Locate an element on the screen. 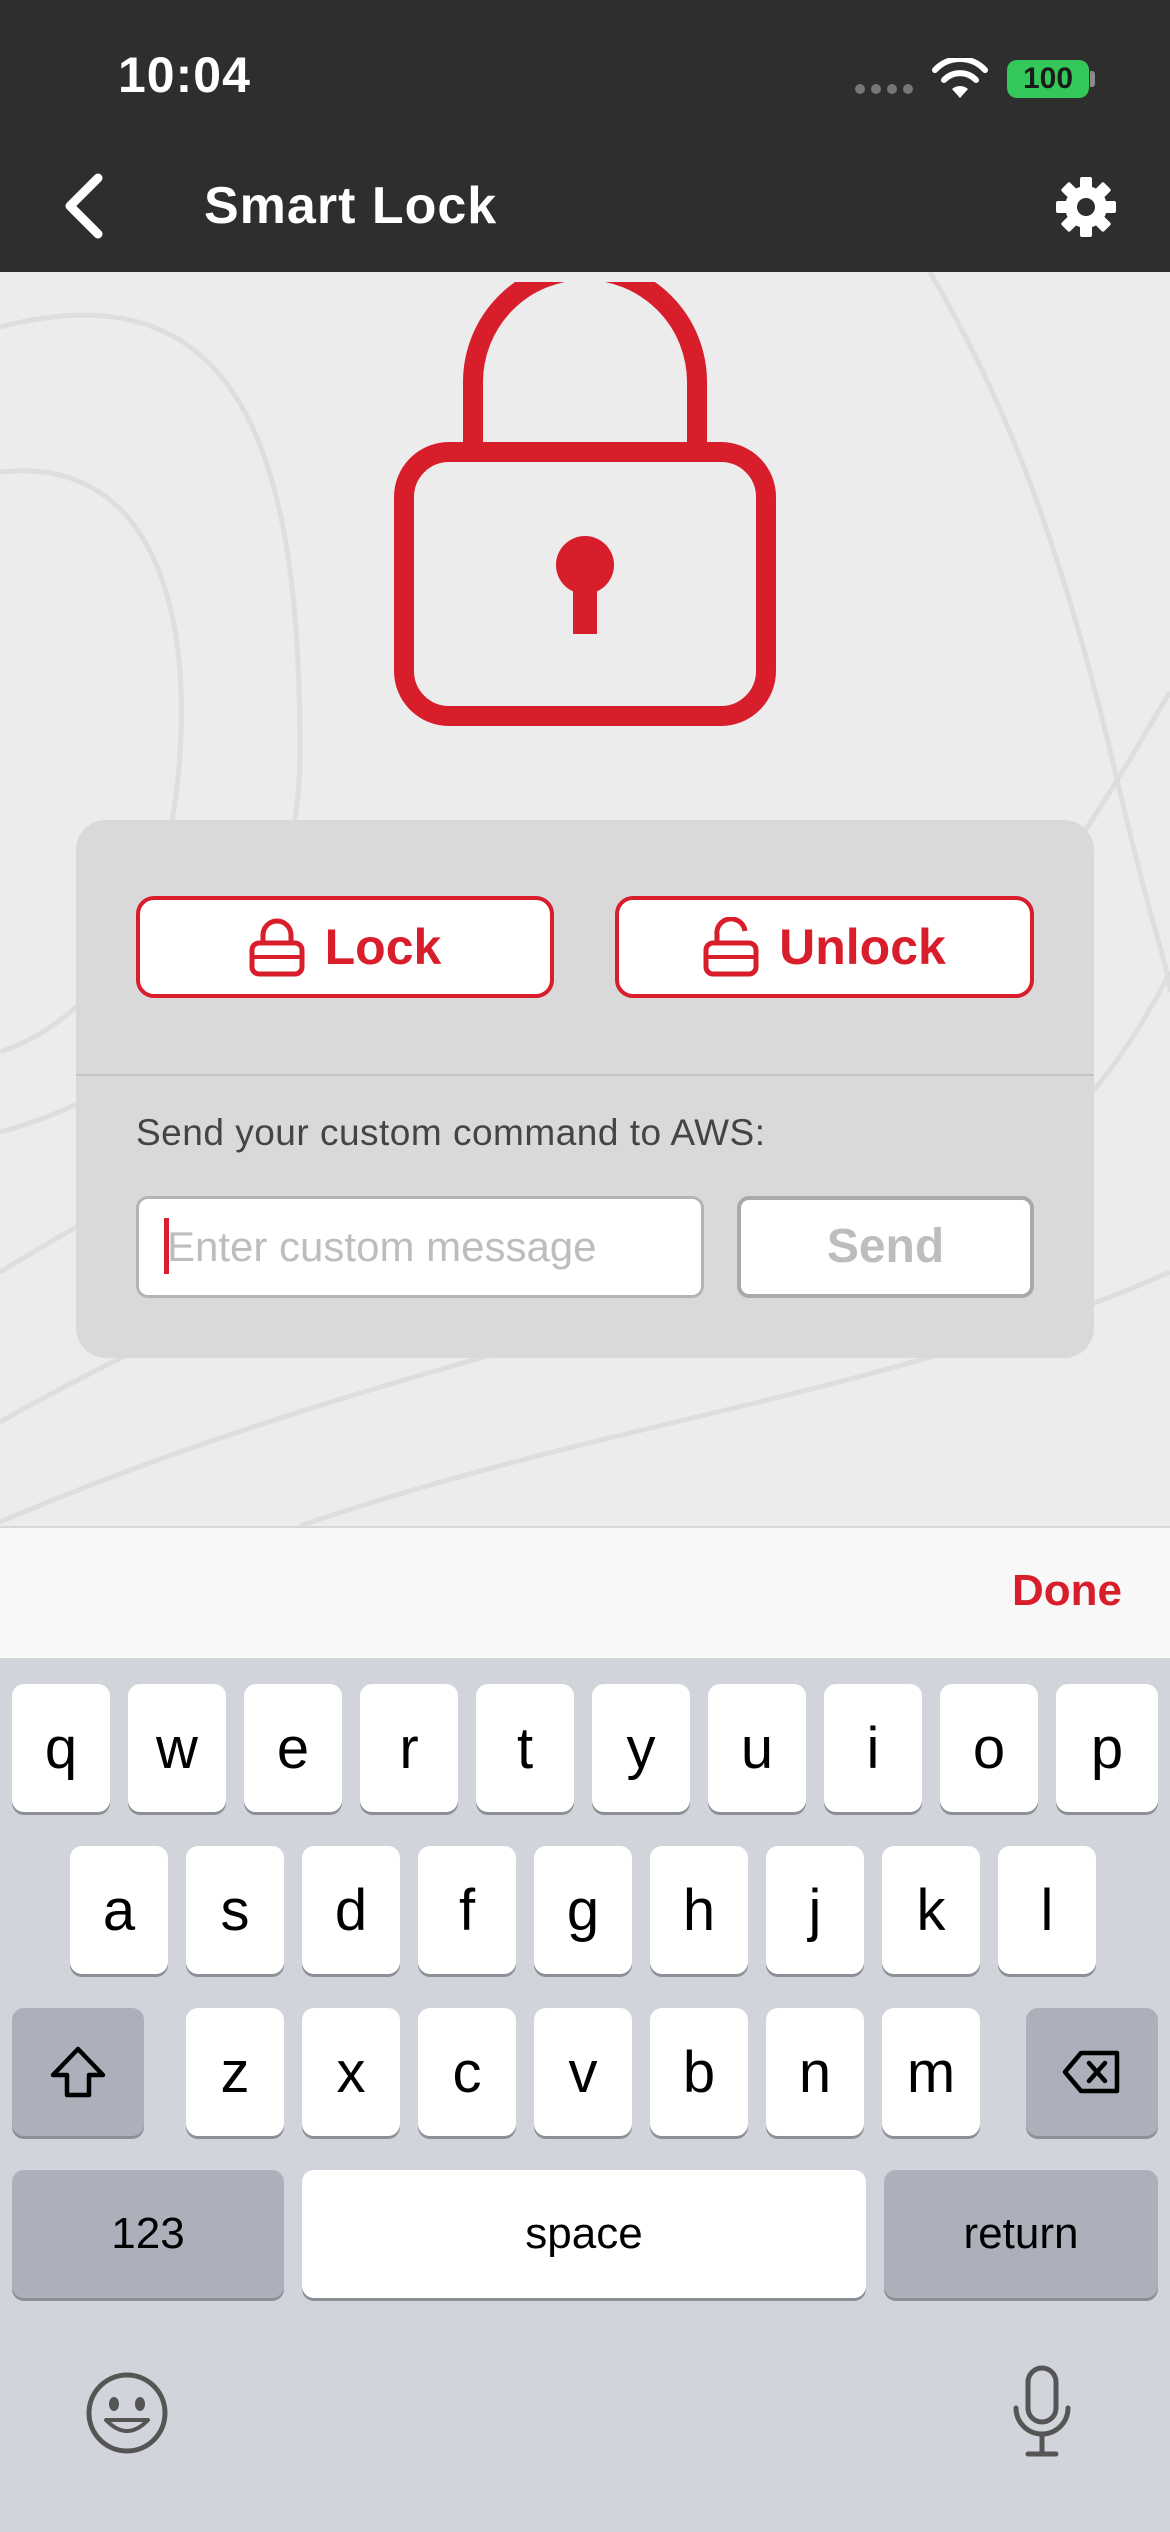 The image size is (1170, 2532). aws-command-label: Send your custom command to AWS: is located at coordinates (451, 1132).